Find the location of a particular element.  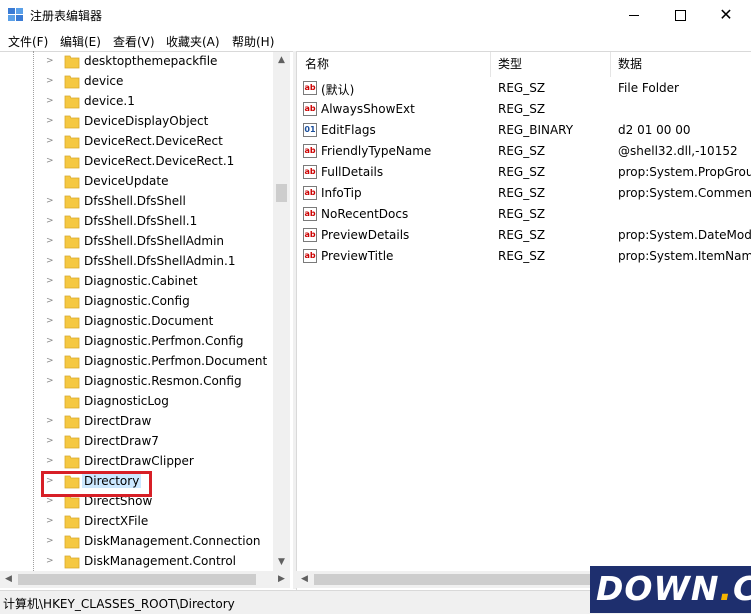

tree-item-label: device.1 is located at coordinates (109, 101).